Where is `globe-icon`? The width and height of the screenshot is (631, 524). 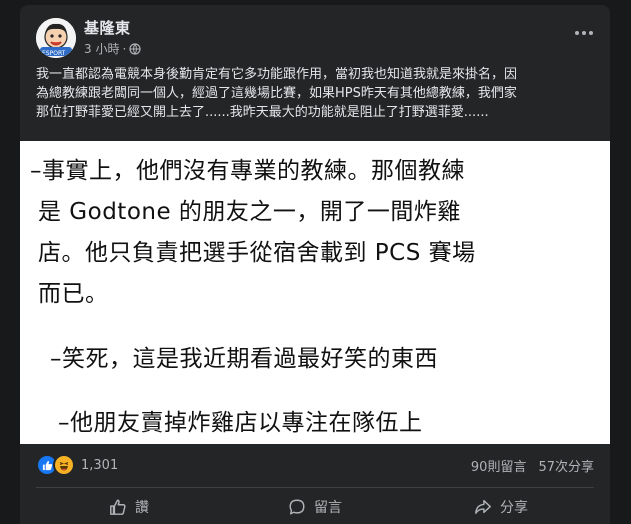 globe-icon is located at coordinates (135, 48).